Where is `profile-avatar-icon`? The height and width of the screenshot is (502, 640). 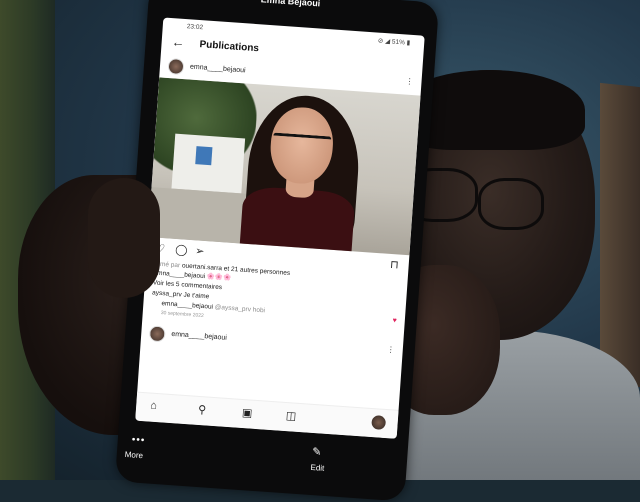 profile-avatar-icon is located at coordinates (379, 423).